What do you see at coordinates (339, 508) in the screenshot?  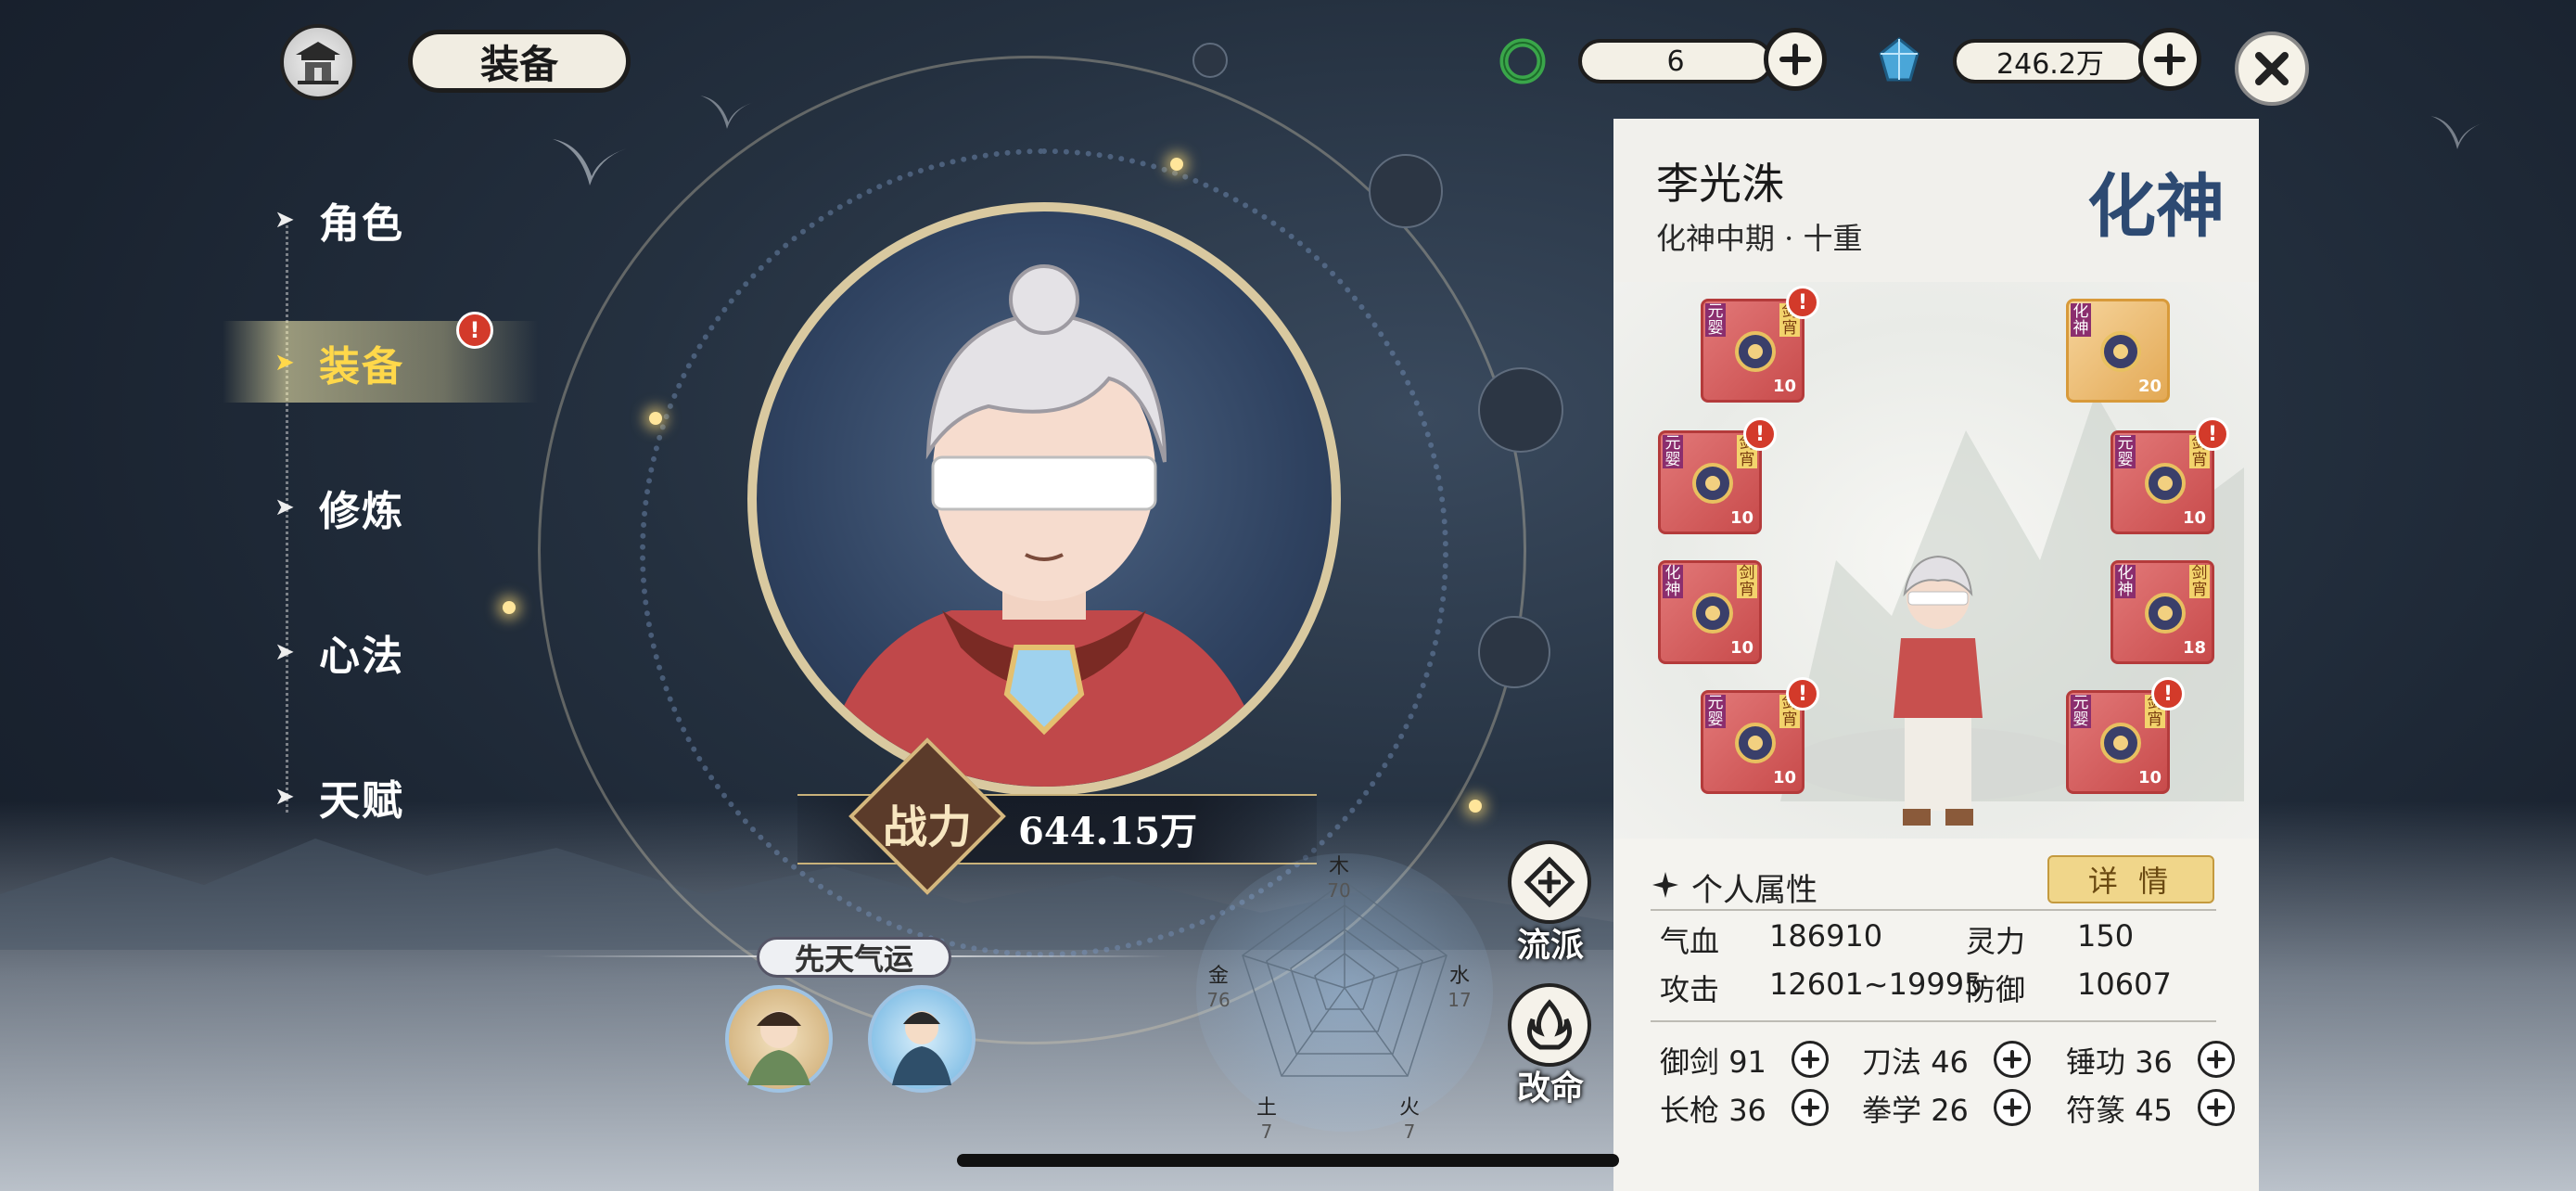 I see `nav-item-cultivation: ➤ 修炼` at bounding box center [339, 508].